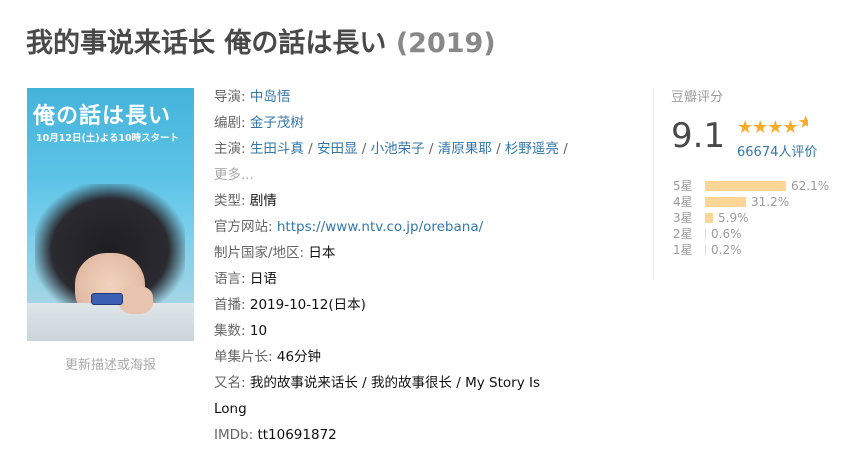 This screenshot has width=865, height=455. I want to click on director-row: 导演: 中岛悟, so click(252, 97).